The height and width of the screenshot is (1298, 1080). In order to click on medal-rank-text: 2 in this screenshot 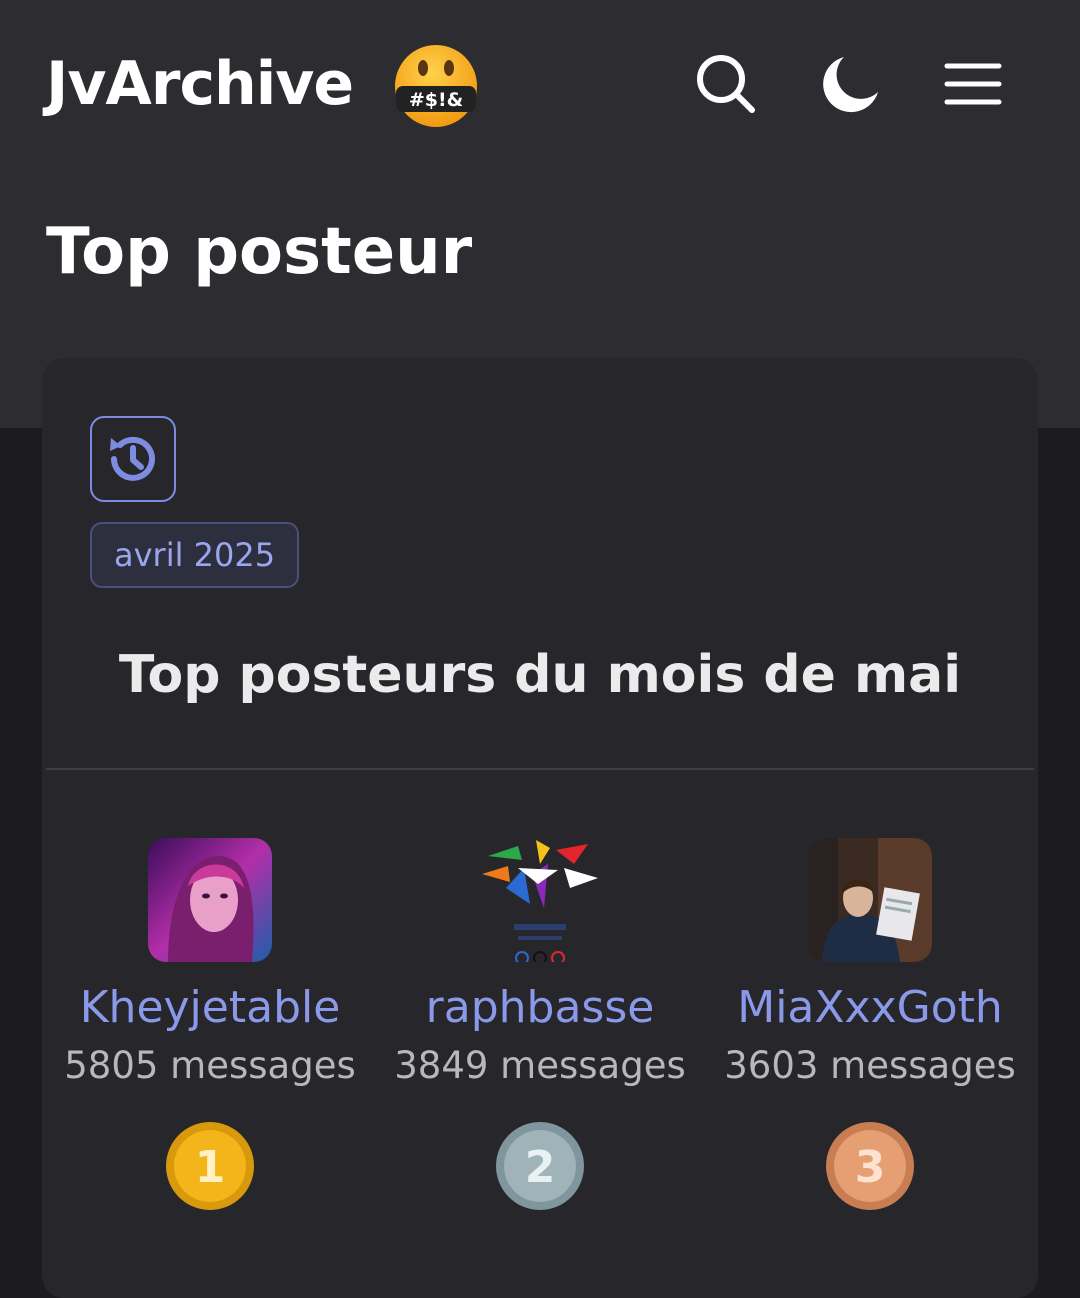, I will do `click(540, 1167)`.